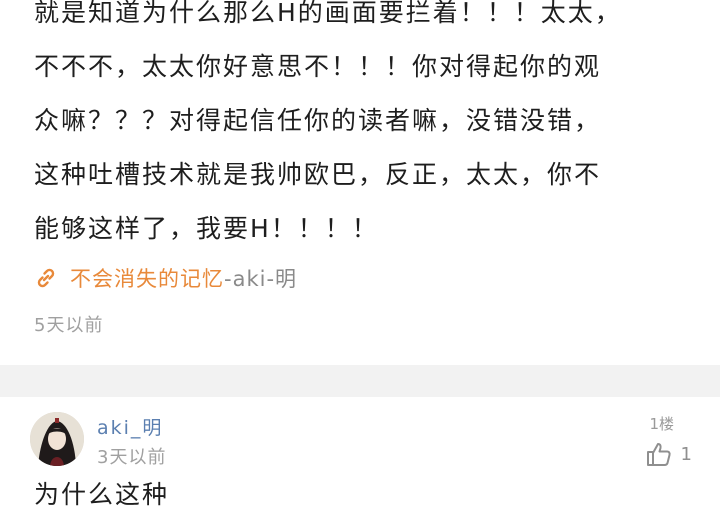 This screenshot has height=511, width=720. Describe the element at coordinates (318, 120) in the screenshot. I see `post-line: 众嘛？？？对得起信任你的读者嘛，没错没错，` at that location.